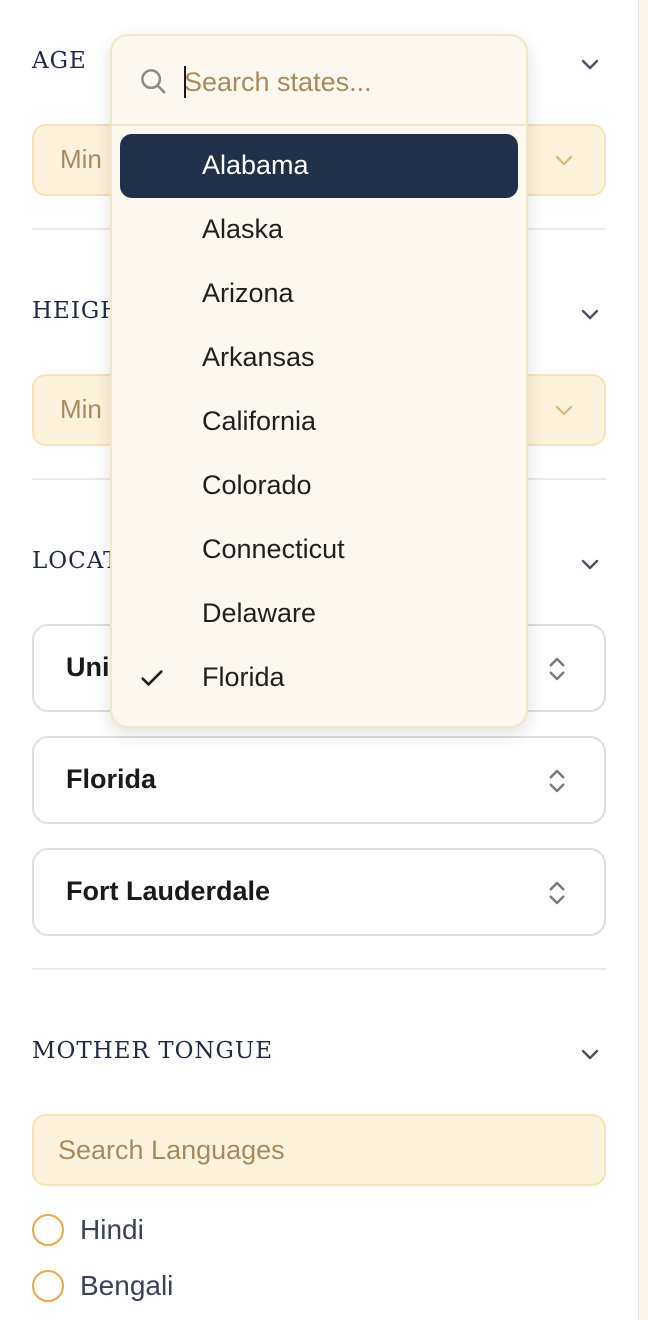  I want to click on state-option-connecticut: Connecticut, so click(319, 550).